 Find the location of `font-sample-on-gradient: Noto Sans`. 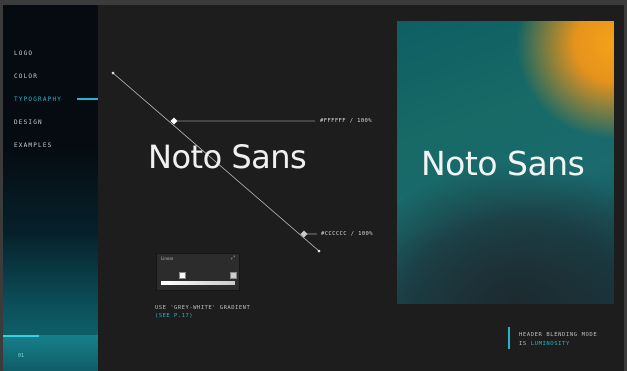

font-sample-on-gradient: Noto Sans is located at coordinates (503, 163).